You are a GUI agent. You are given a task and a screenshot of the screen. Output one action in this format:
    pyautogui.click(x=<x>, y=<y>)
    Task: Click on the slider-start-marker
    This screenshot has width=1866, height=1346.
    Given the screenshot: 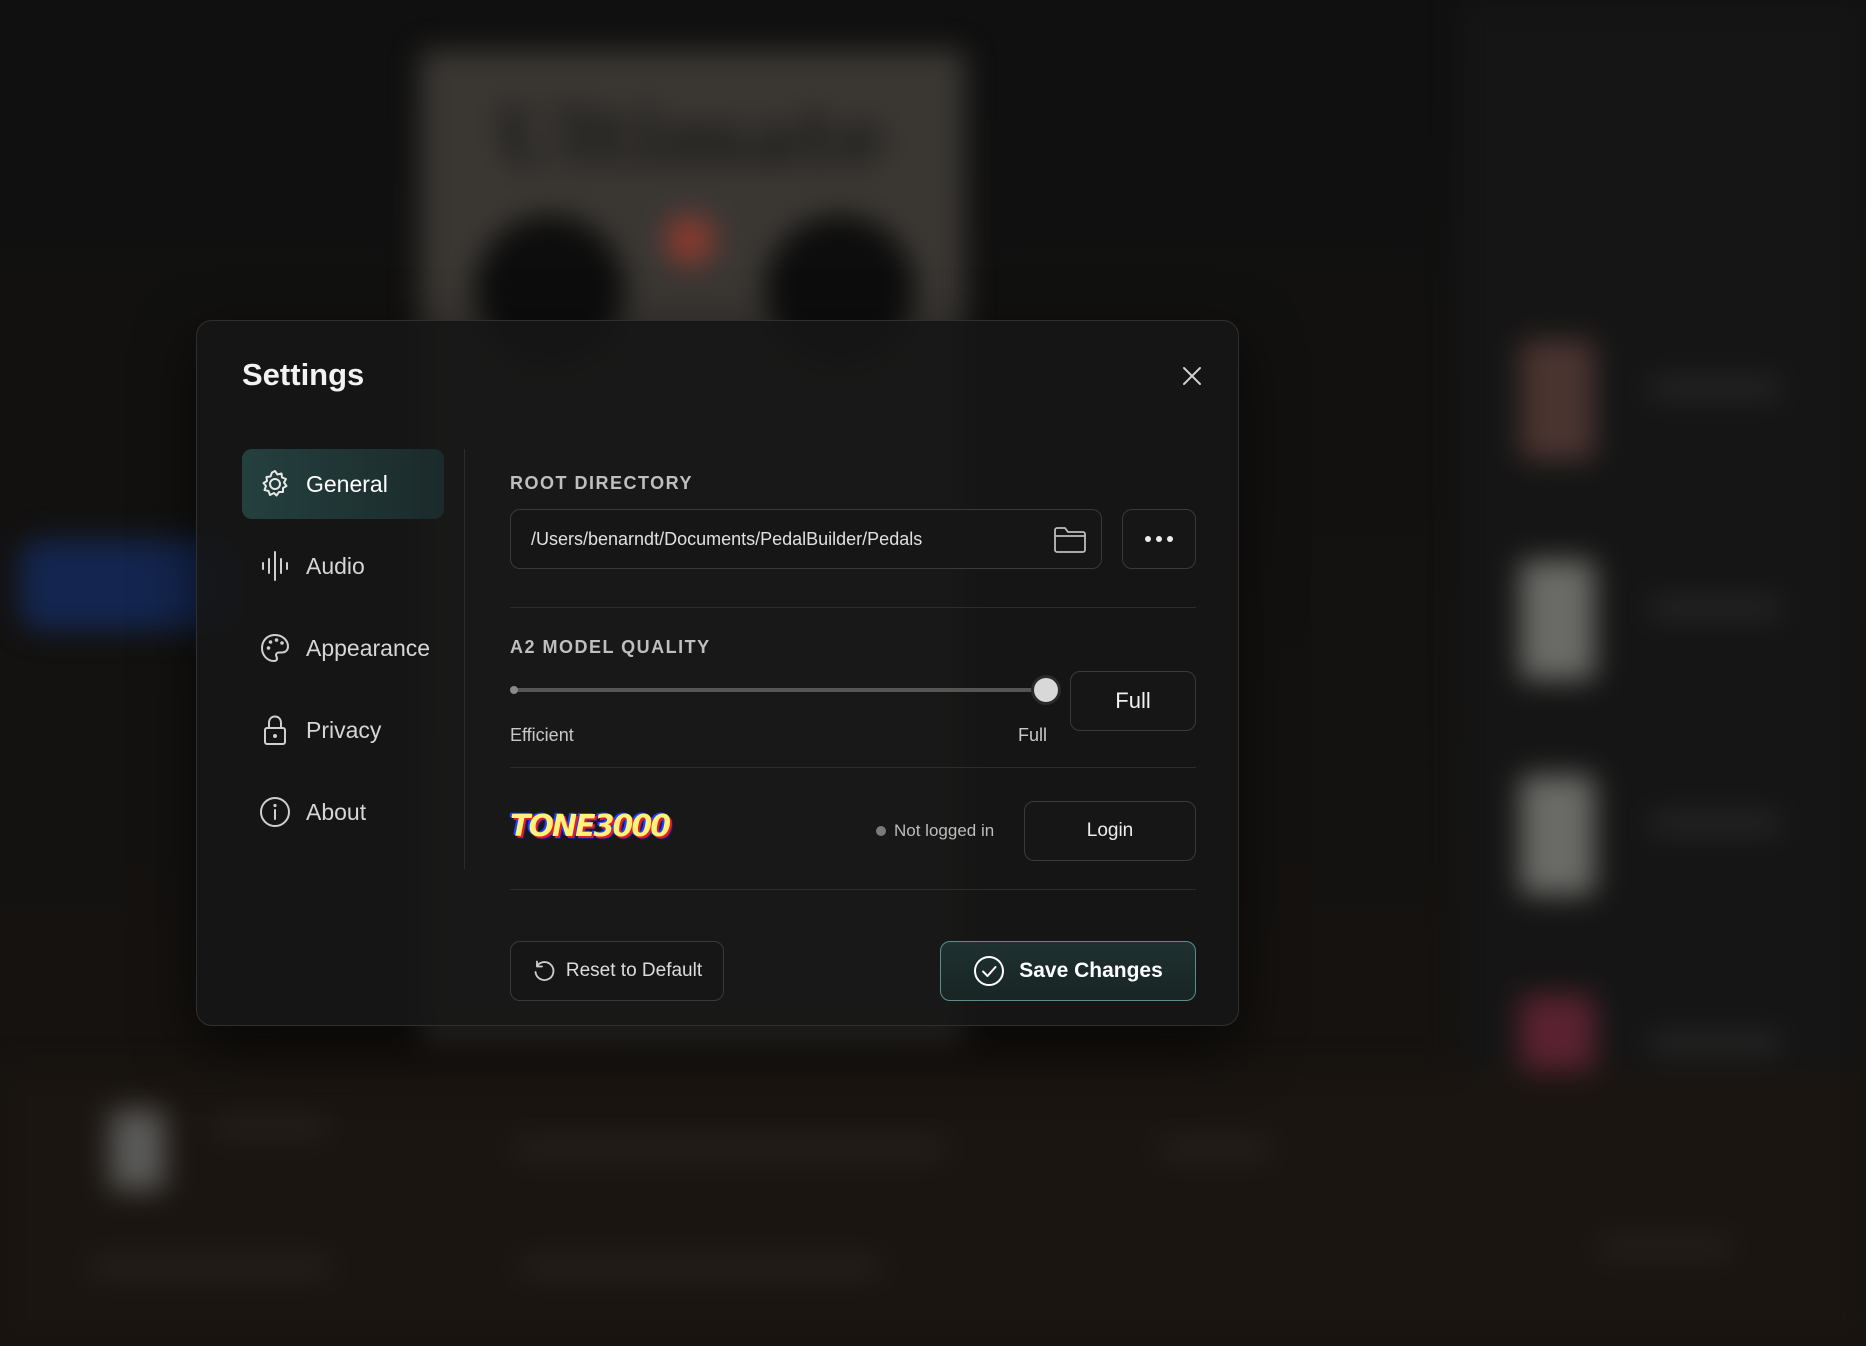 What is the action you would take?
    pyautogui.click(x=514, y=690)
    